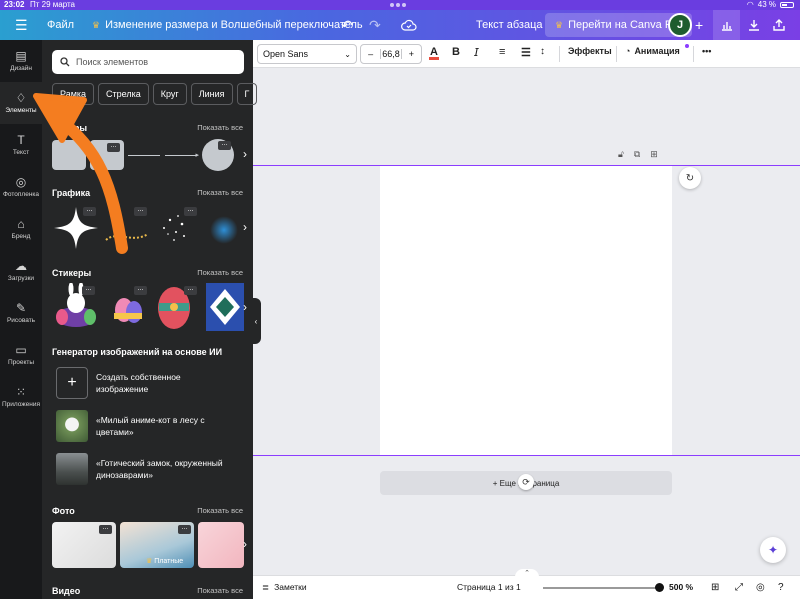 The width and height of the screenshot is (800, 599). Describe the element at coordinates (779, 25) in the screenshot. I see `share-button` at that location.